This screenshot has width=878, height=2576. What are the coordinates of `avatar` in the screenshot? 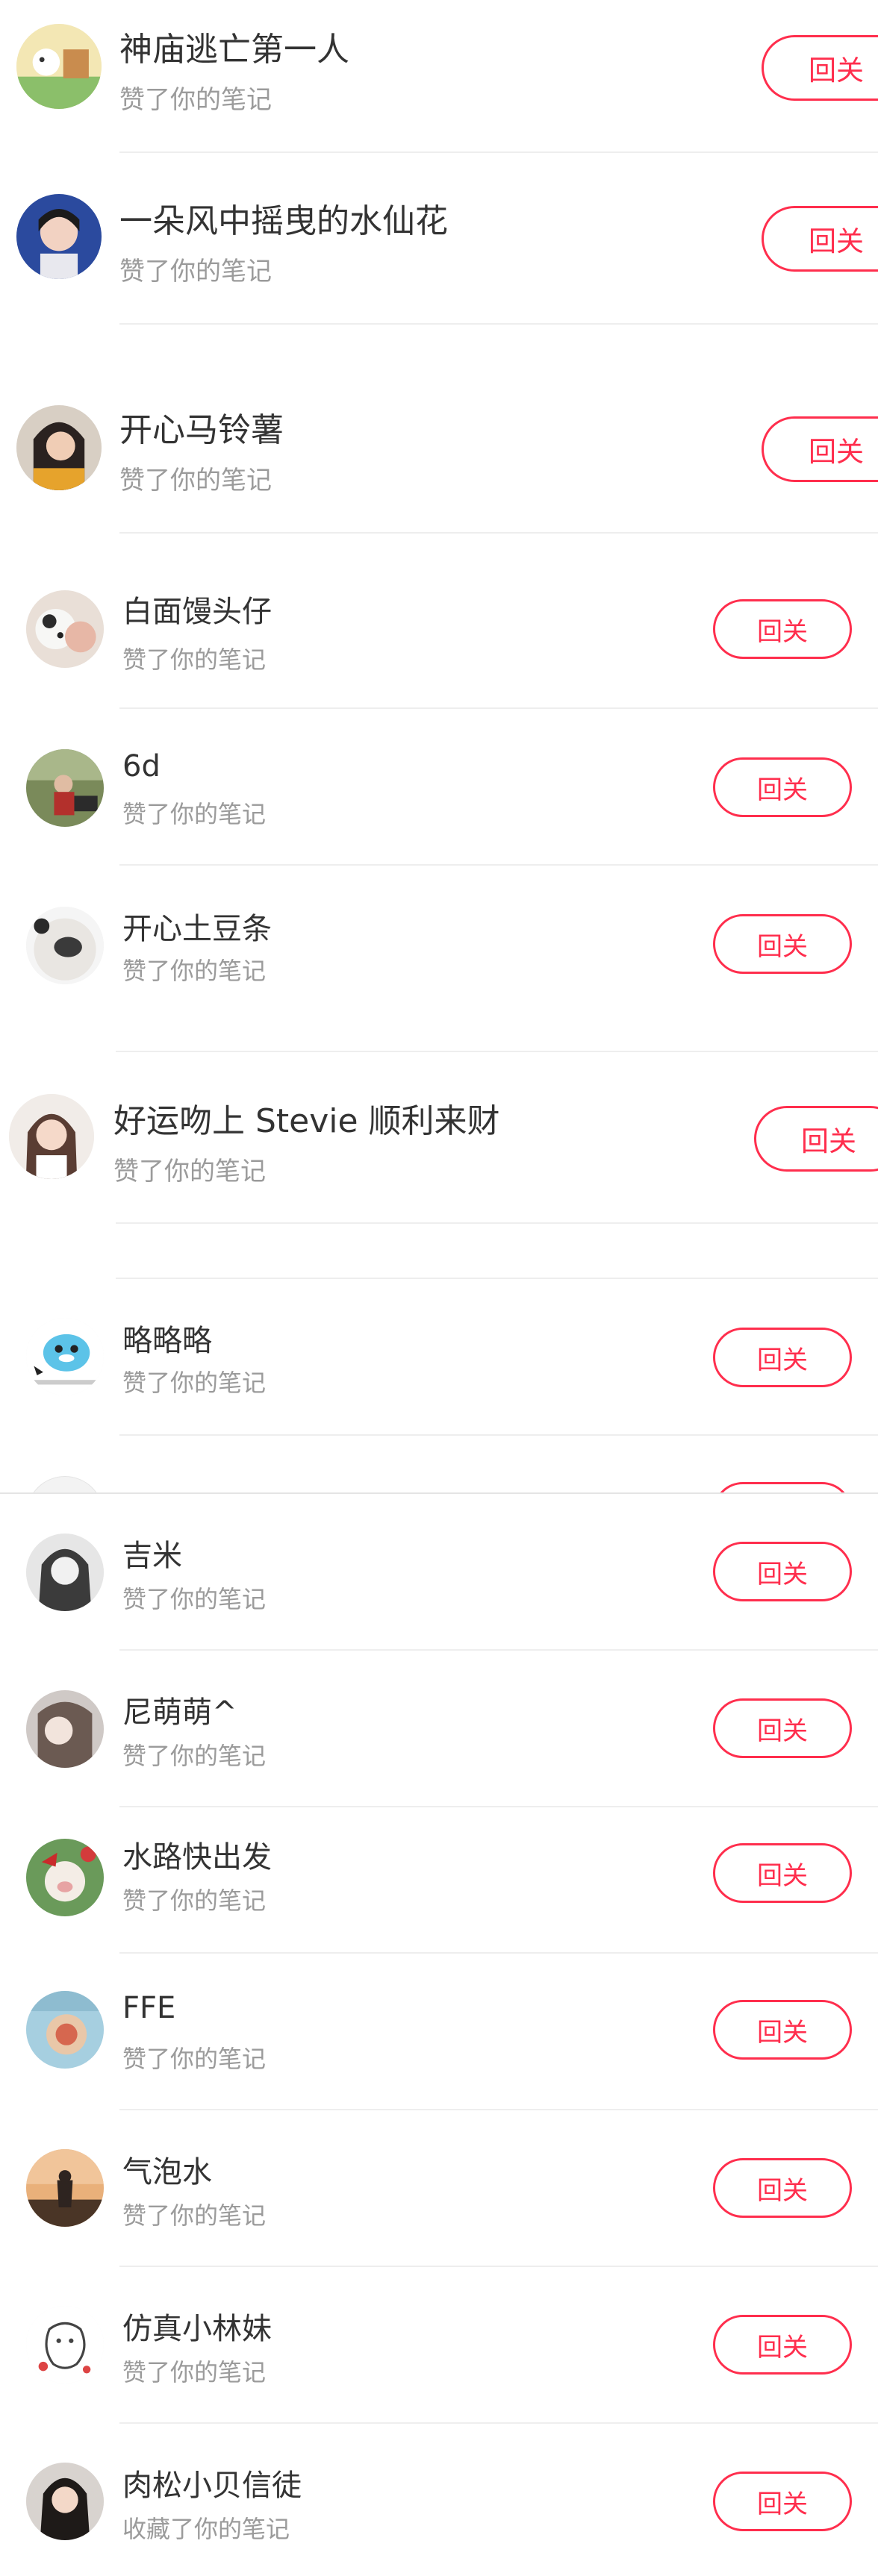 It's located at (65, 1484).